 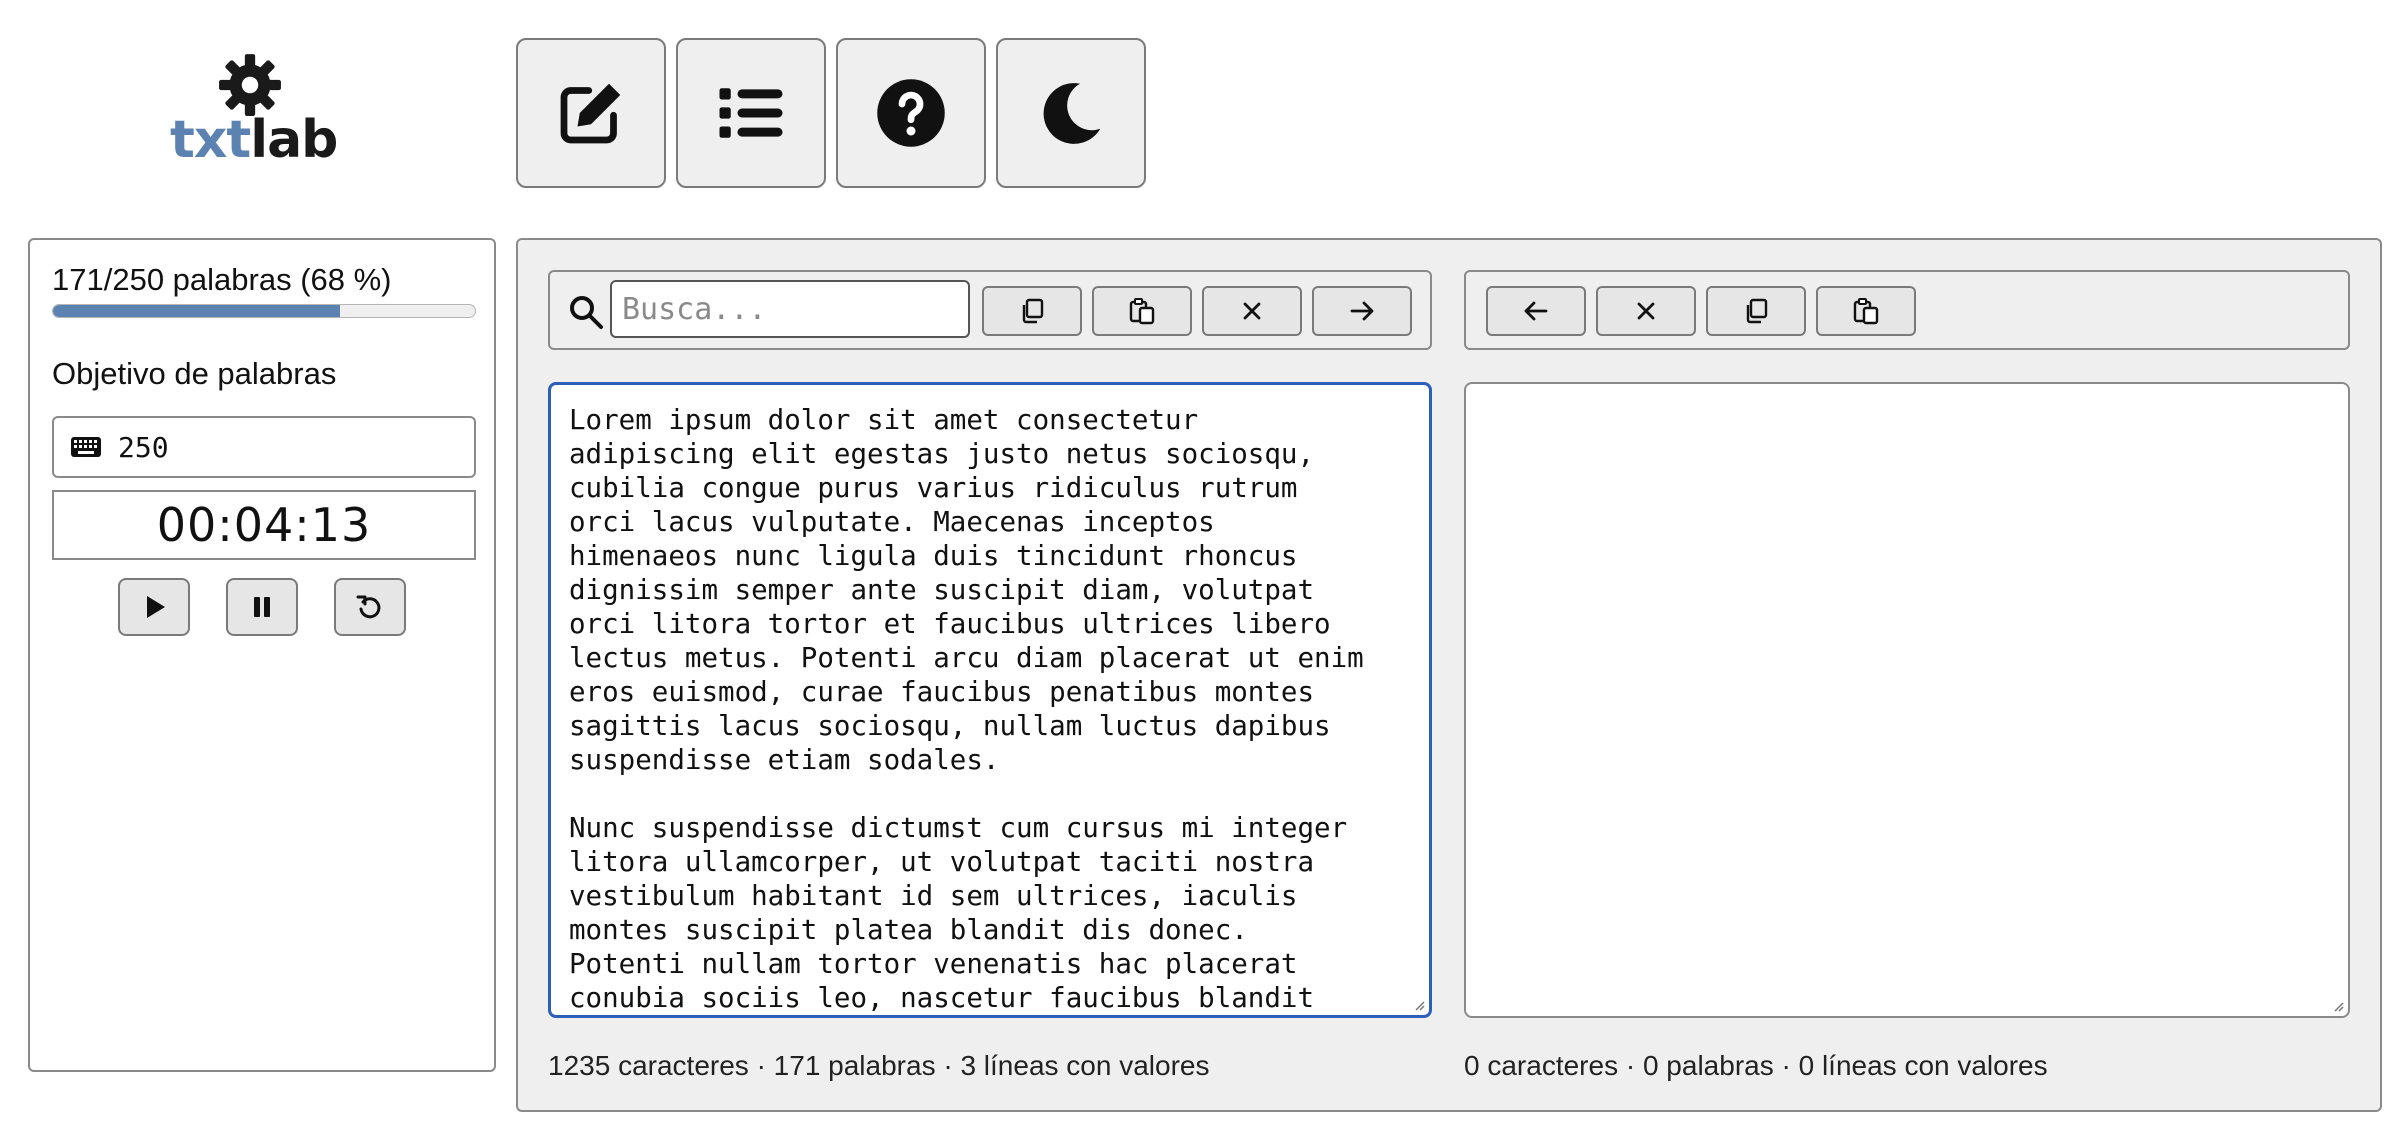 What do you see at coordinates (586, 312) in the screenshot?
I see `search-icon` at bounding box center [586, 312].